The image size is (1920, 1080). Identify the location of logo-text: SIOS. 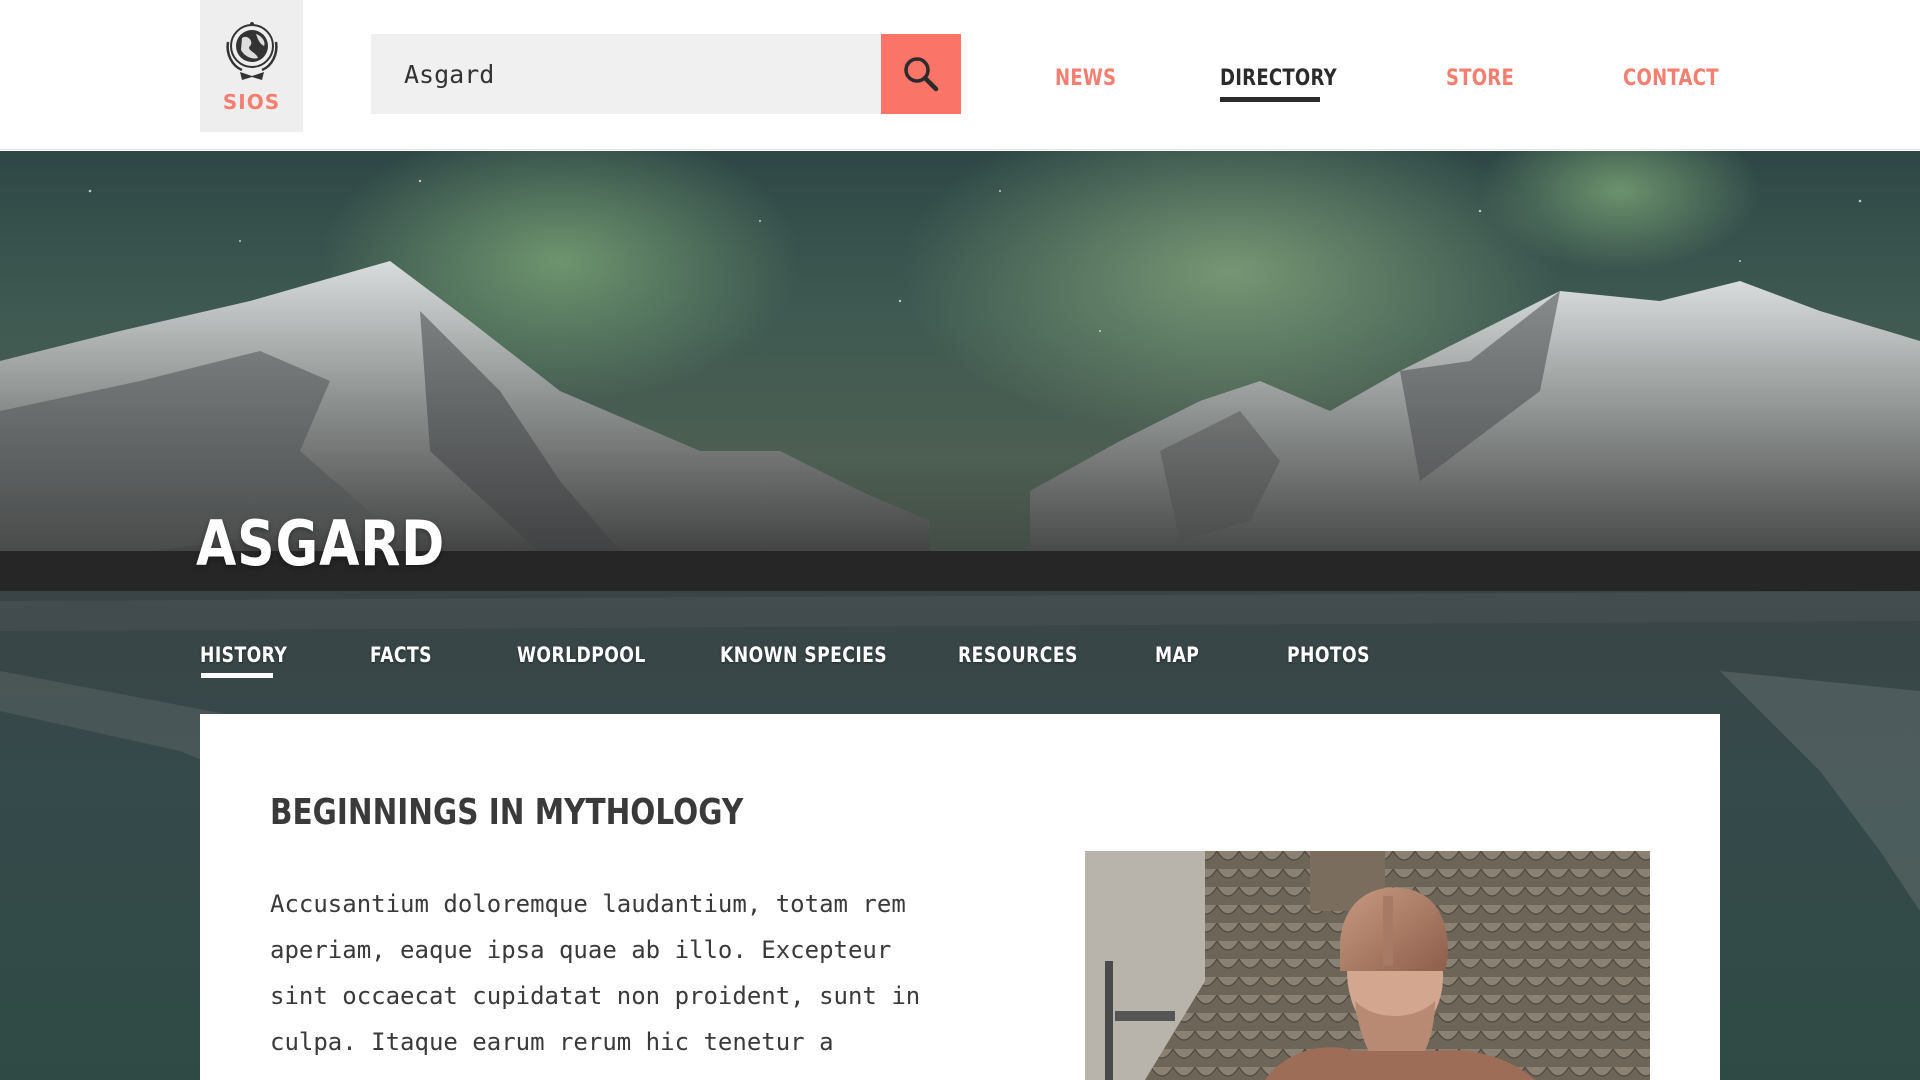
(251, 102).